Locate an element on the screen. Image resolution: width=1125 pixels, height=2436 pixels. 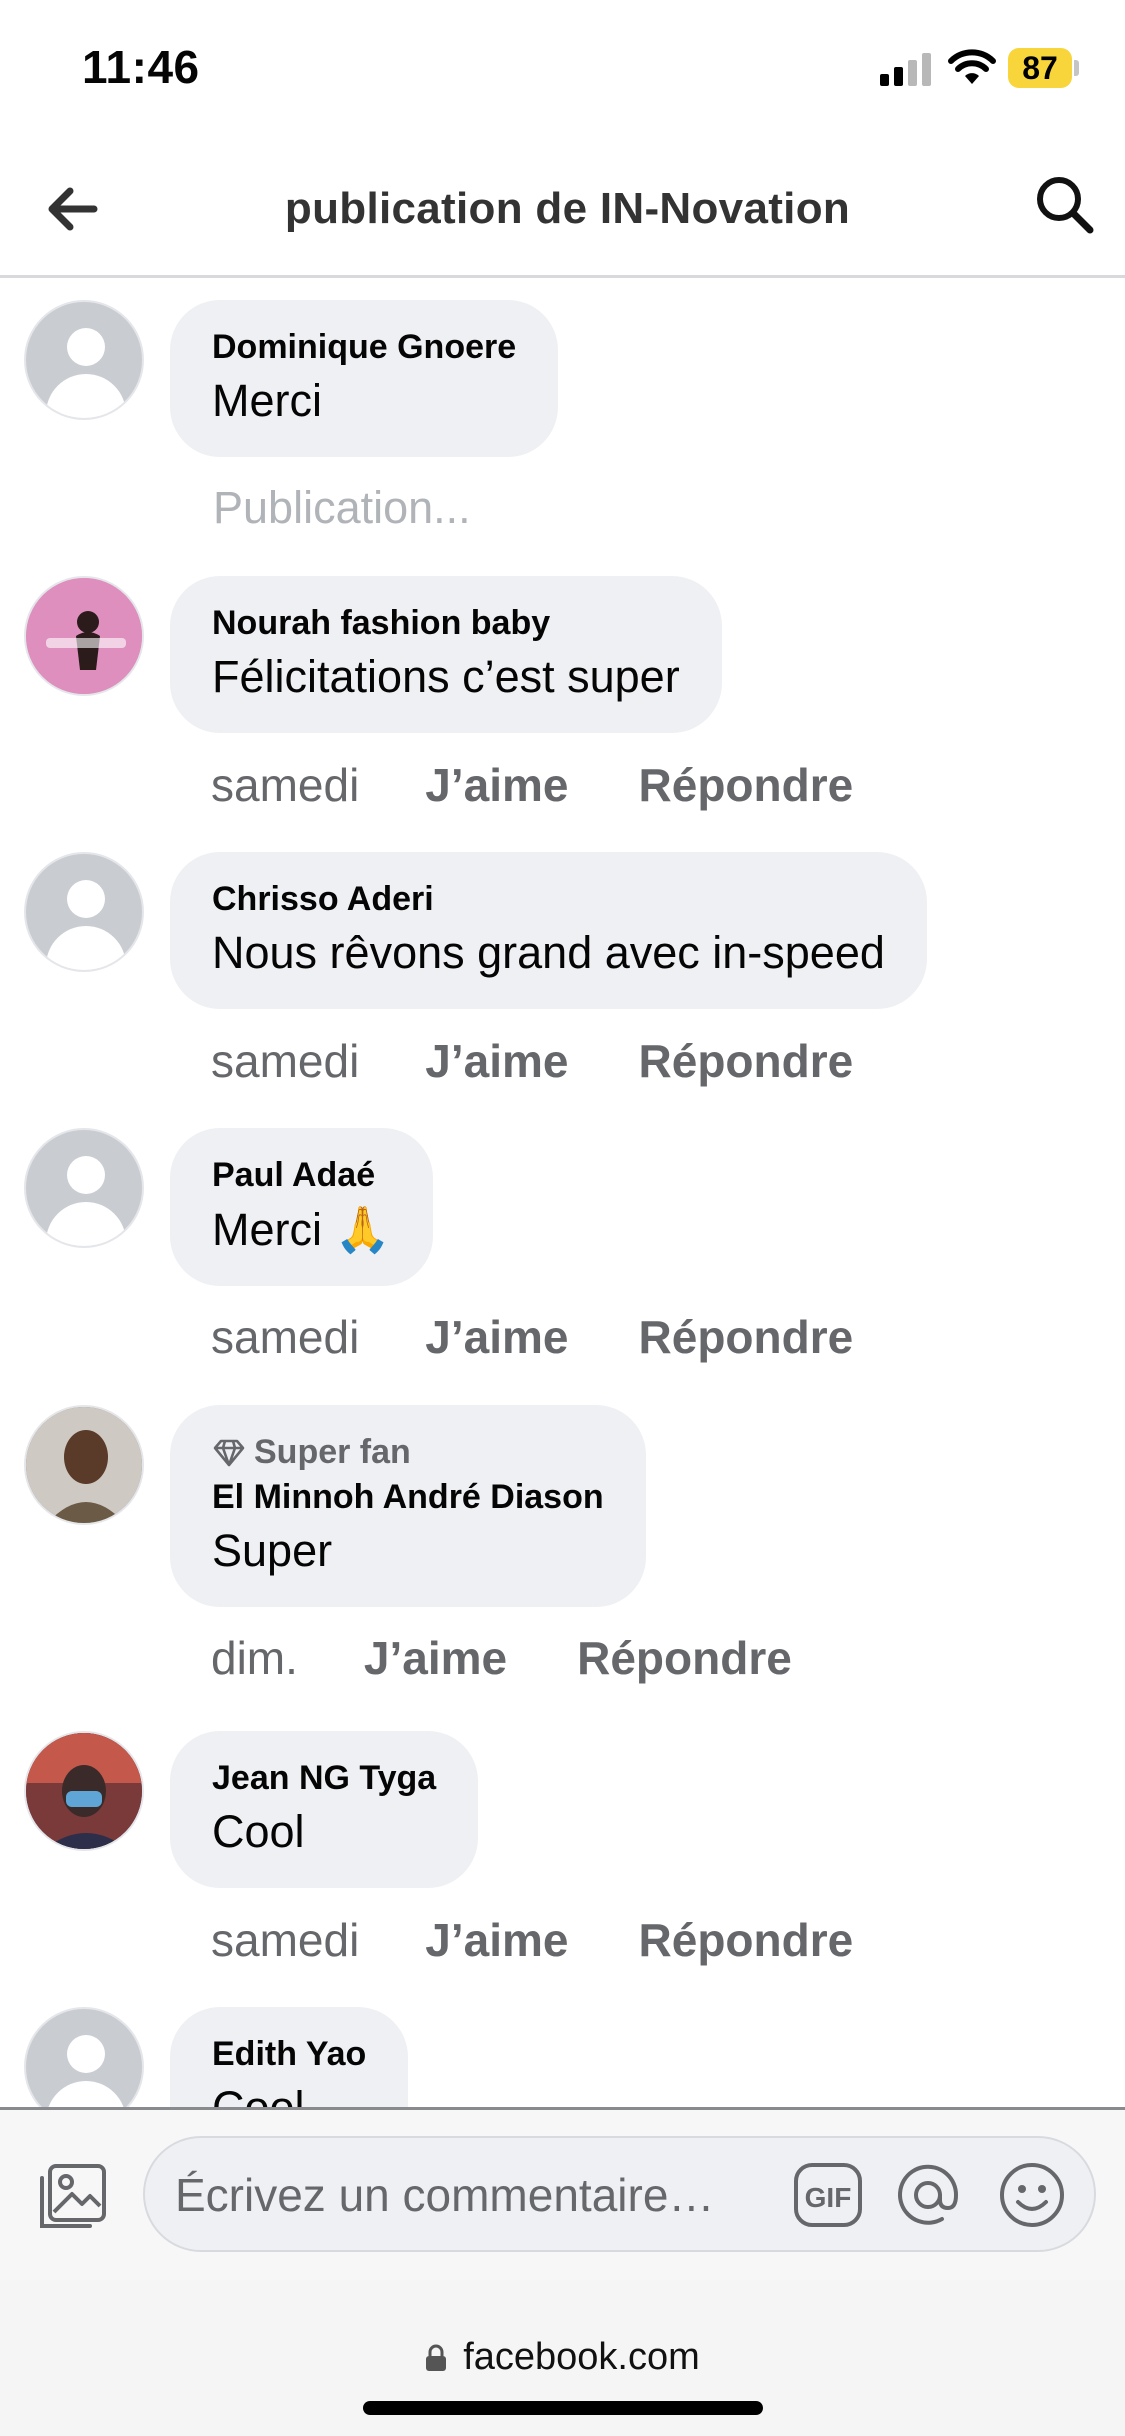
badge-label: Super fan is located at coordinates (332, 1452).